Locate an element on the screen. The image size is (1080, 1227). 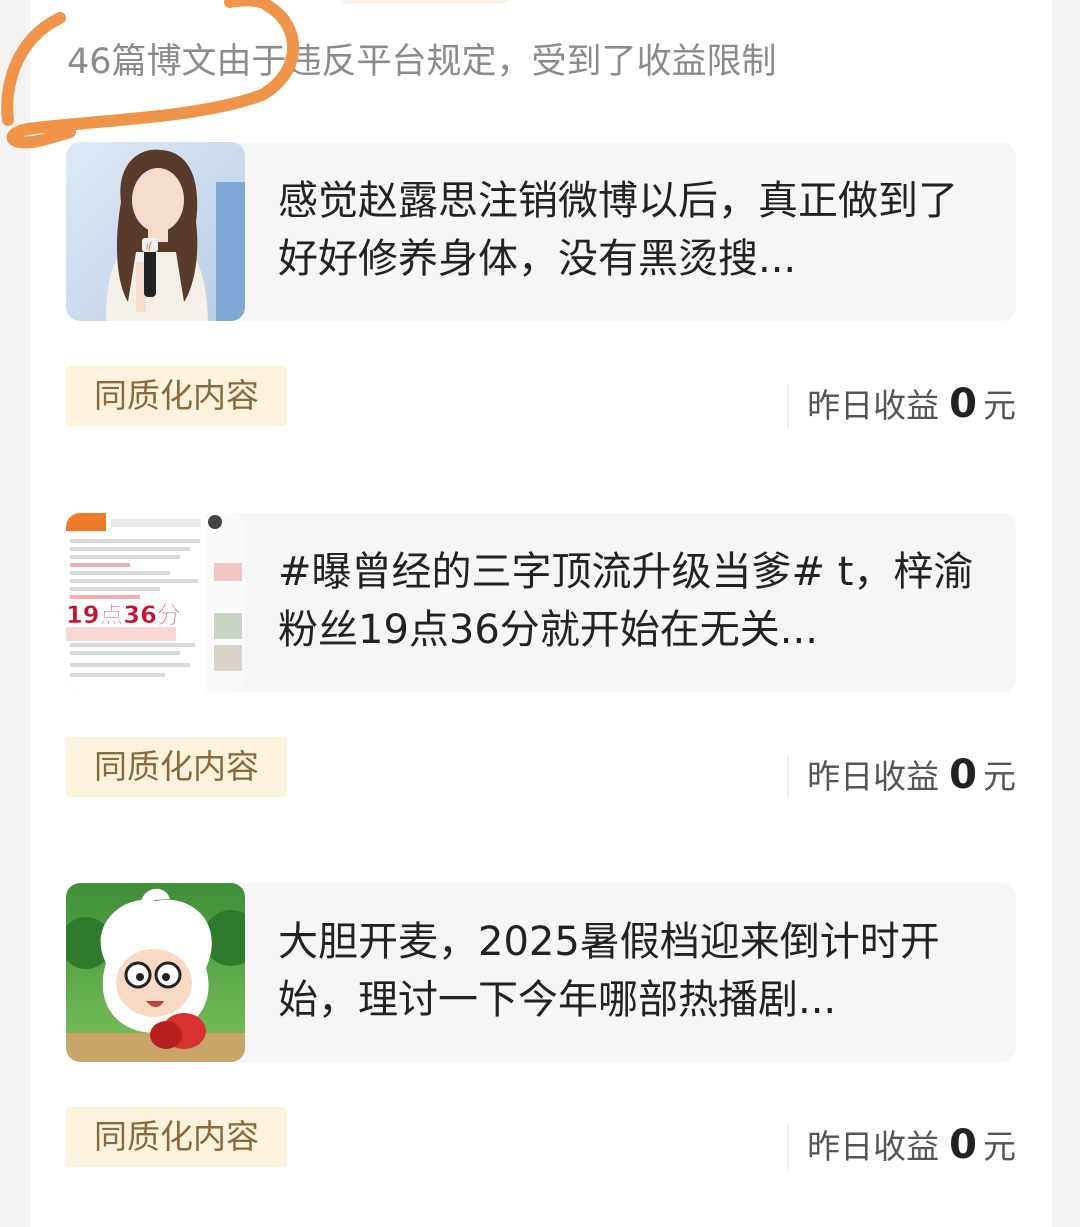
woman-with-microphone-photo: if is located at coordinates (155, 231).